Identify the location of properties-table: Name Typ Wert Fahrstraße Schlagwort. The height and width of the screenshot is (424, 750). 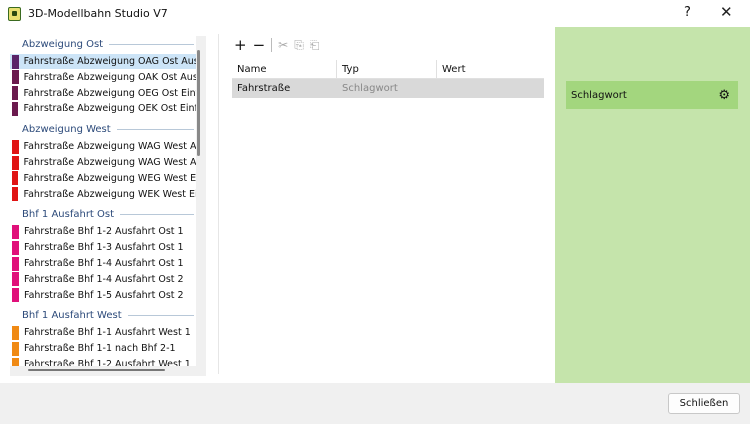
(388, 79).